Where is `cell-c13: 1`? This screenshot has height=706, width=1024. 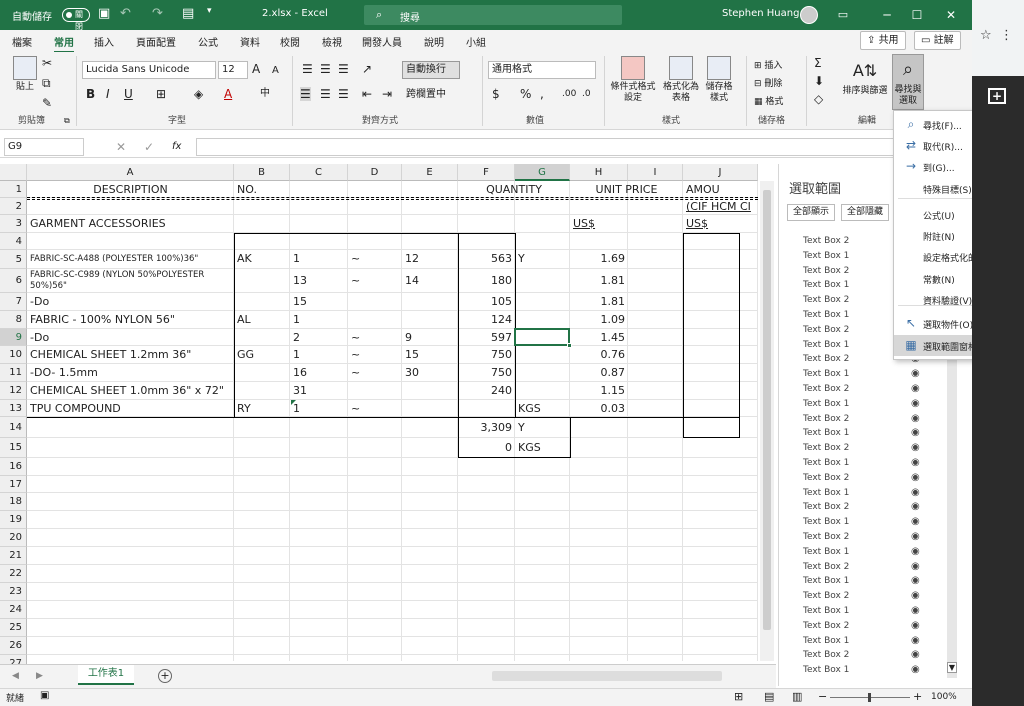 cell-c13: 1 is located at coordinates (319, 408).